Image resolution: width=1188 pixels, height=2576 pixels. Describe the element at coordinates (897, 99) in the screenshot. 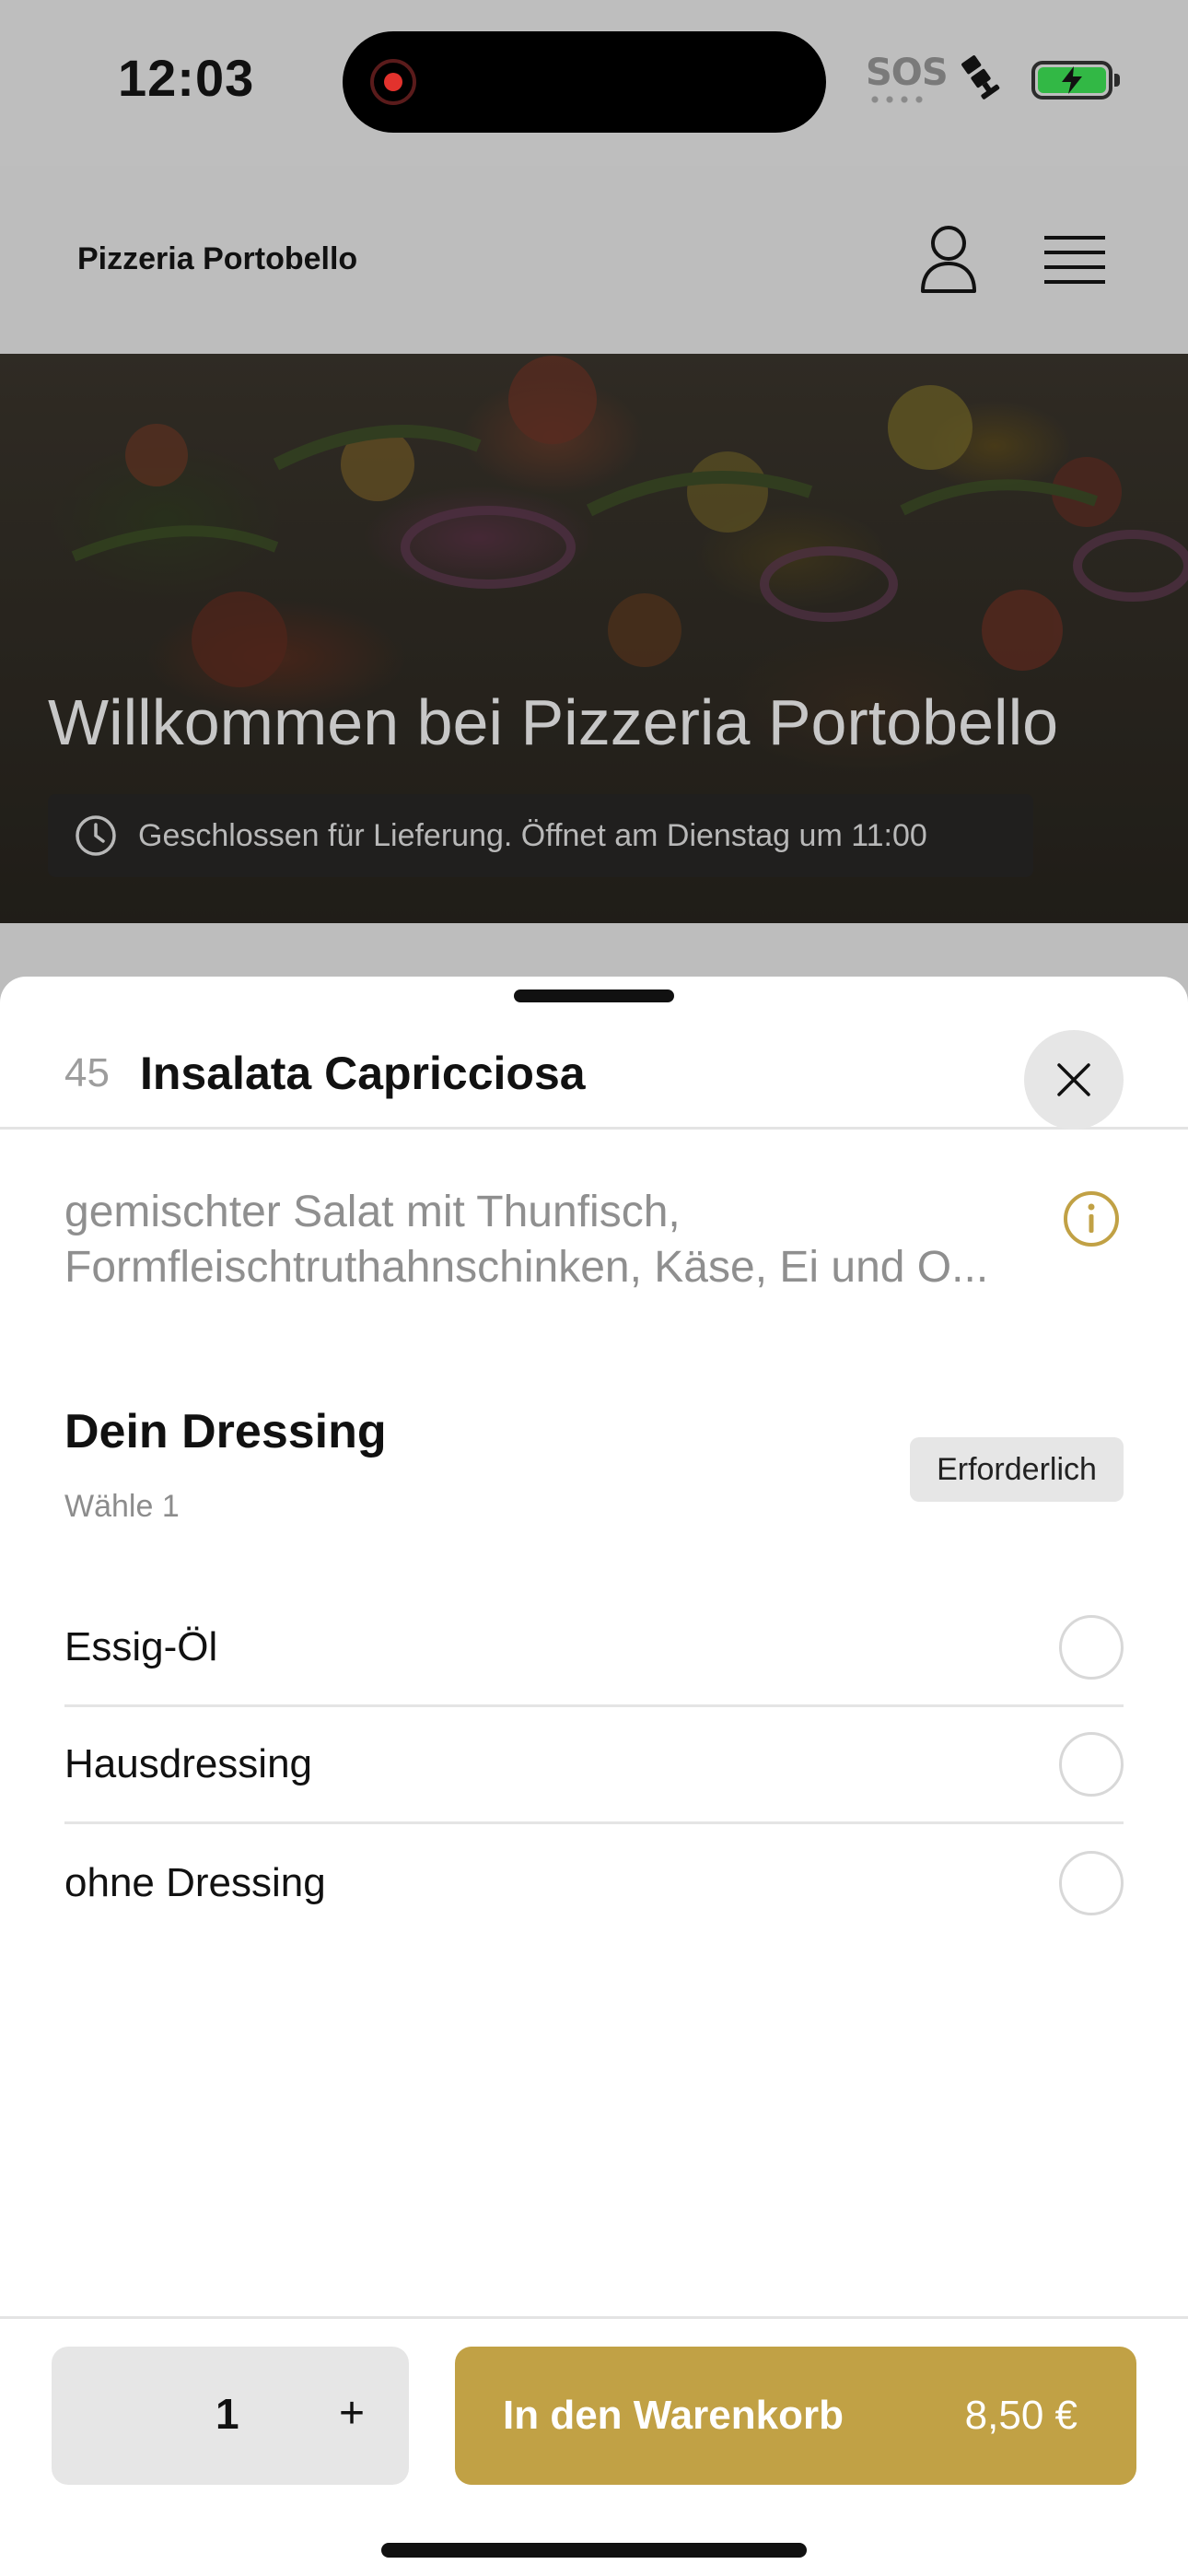

I see `signal-dots-icon` at that location.